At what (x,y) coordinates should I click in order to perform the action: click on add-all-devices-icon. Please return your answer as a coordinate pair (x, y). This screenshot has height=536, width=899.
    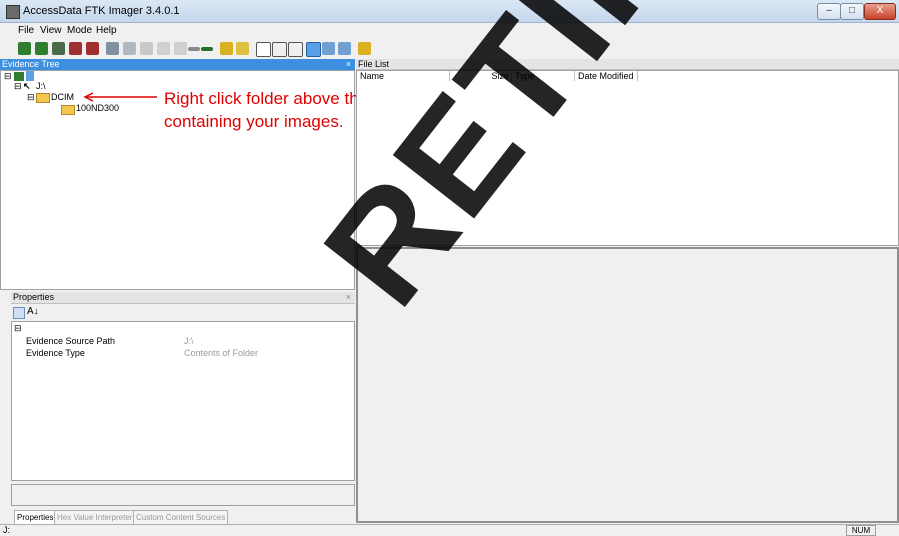
    Looking at the image, I should click on (41, 48).